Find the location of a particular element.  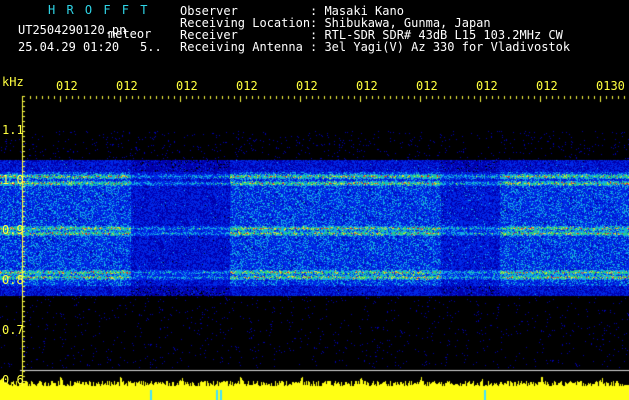

axis-unit-label: kHz is located at coordinates (13, 82).